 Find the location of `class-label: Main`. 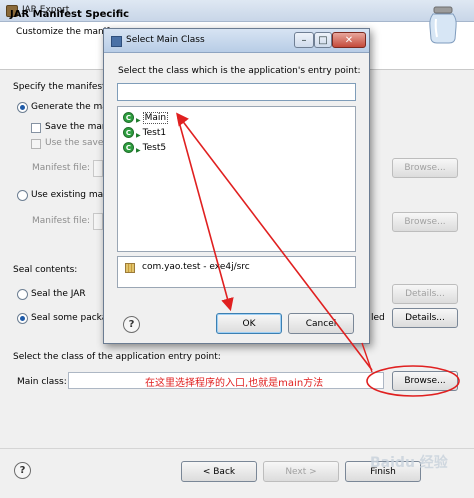

class-label: Main is located at coordinates (155, 117).